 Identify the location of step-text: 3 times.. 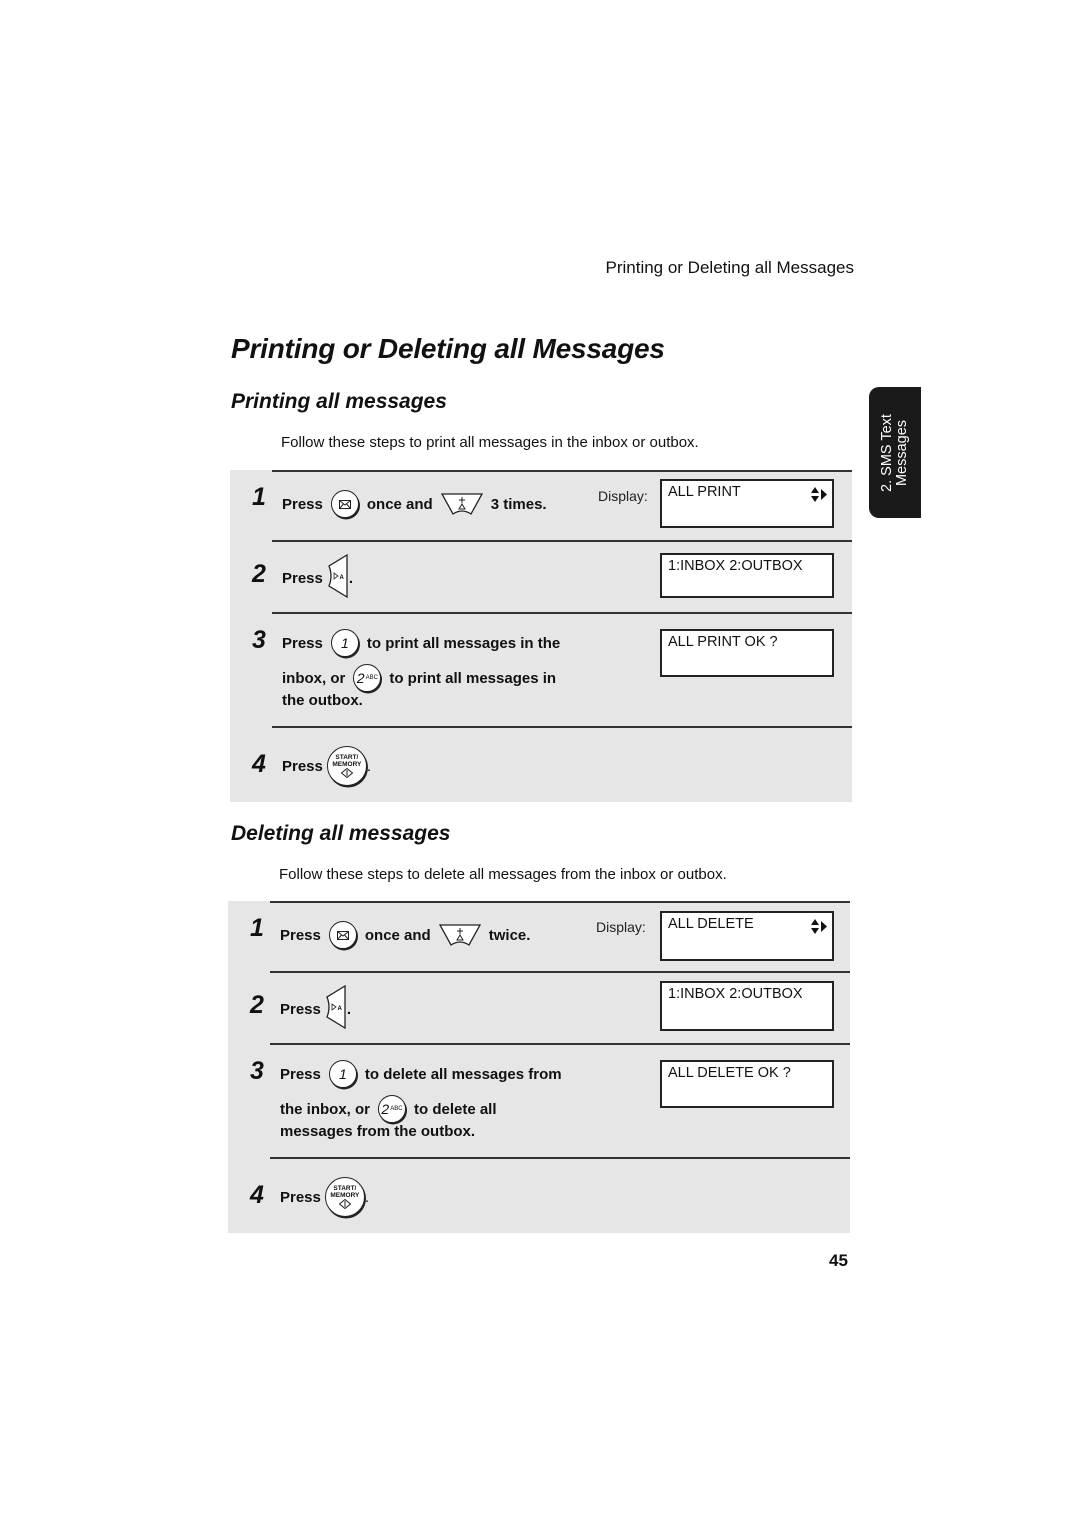
(518, 504).